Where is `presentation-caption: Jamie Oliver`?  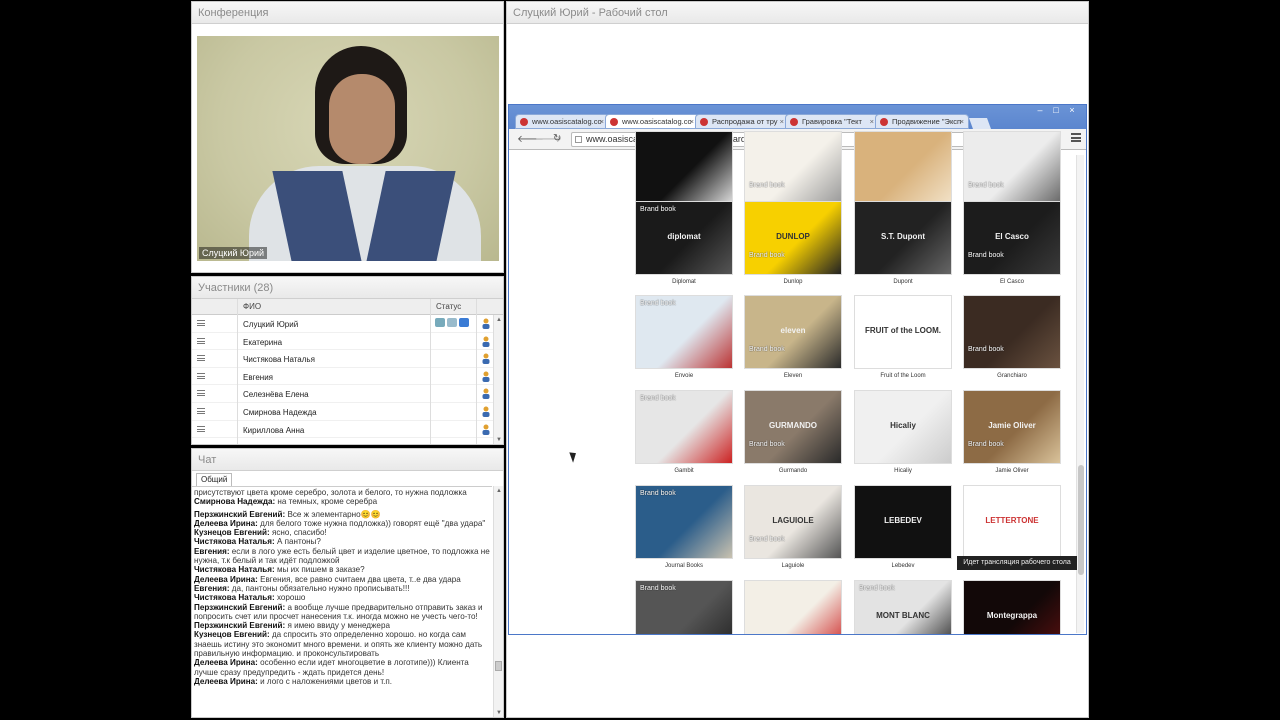 presentation-caption: Jamie Oliver is located at coordinates (1012, 471).